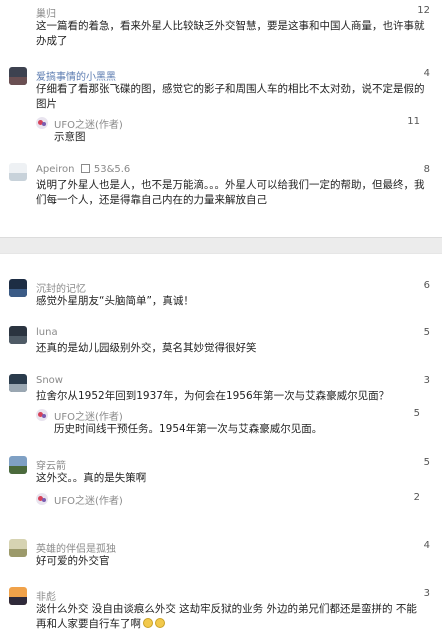 The width and height of the screenshot is (442, 640). Describe the element at coordinates (221, 484) in the screenshot. I see `comment-item: 穿云箭 5 这外交。。真的是失策啊 UFO之迷(作者) 2` at that location.